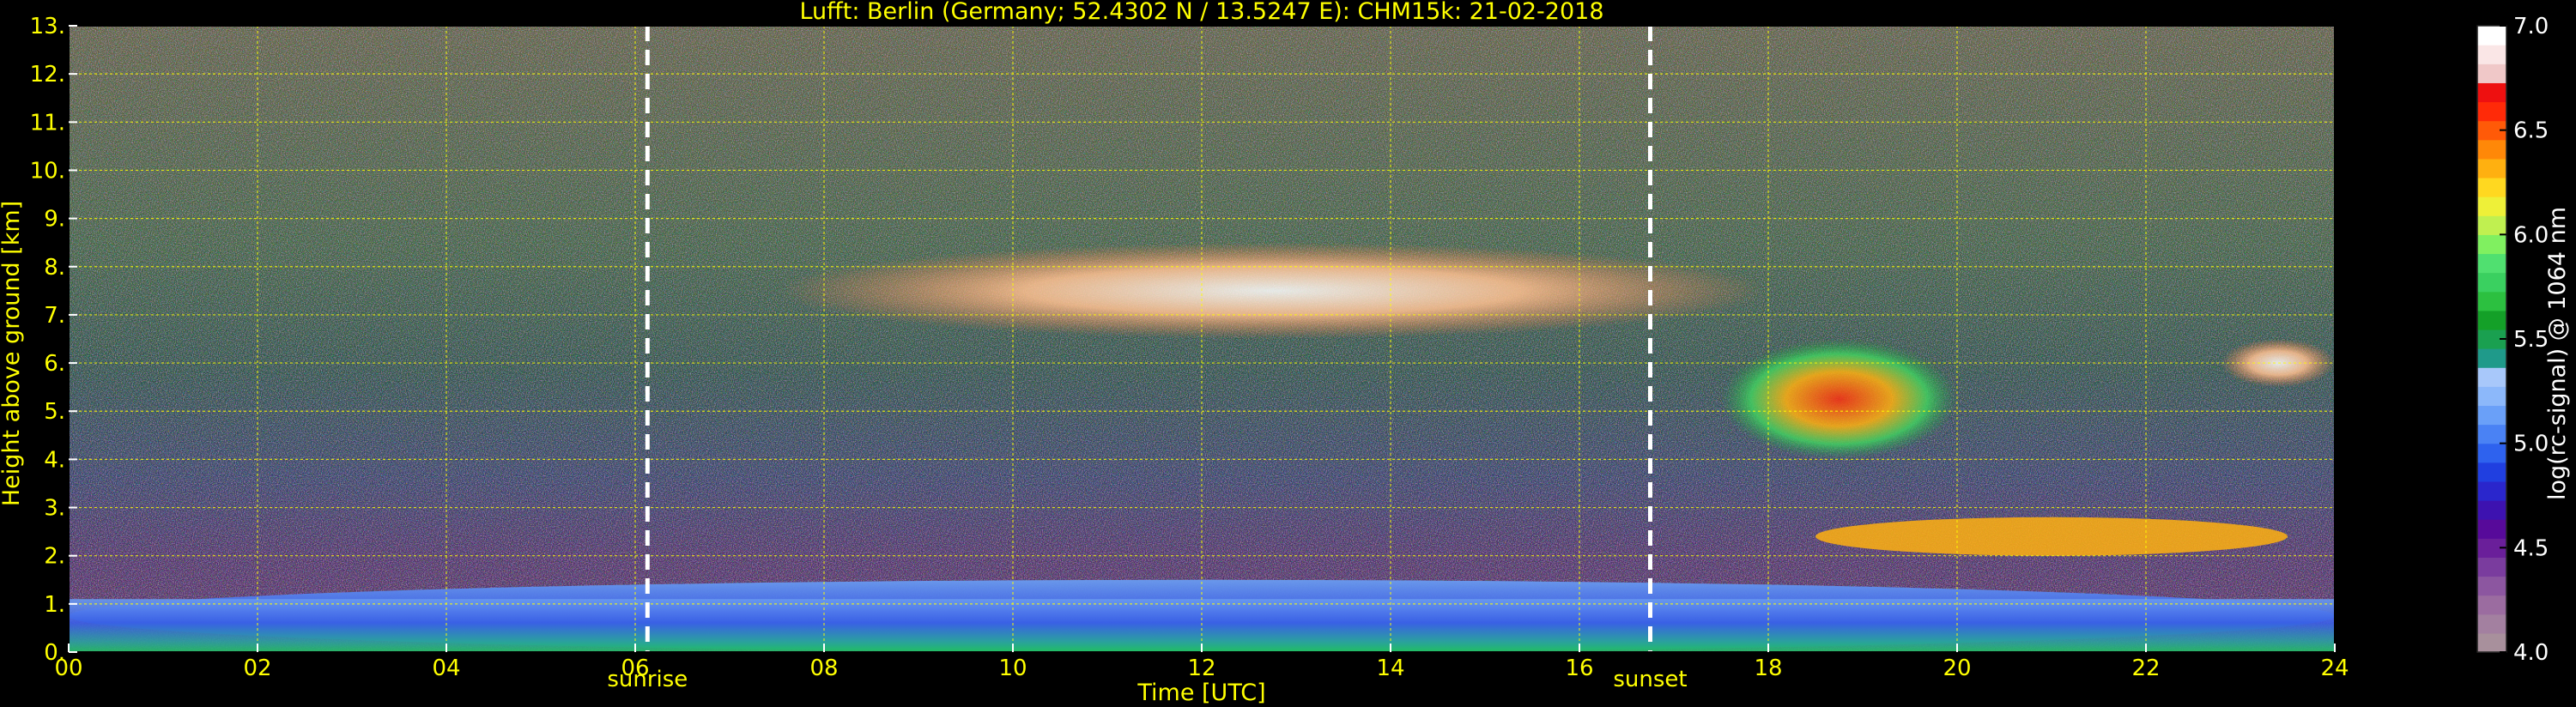 The image size is (2576, 707). I want to click on y-tick-label: 2., so click(54, 557).